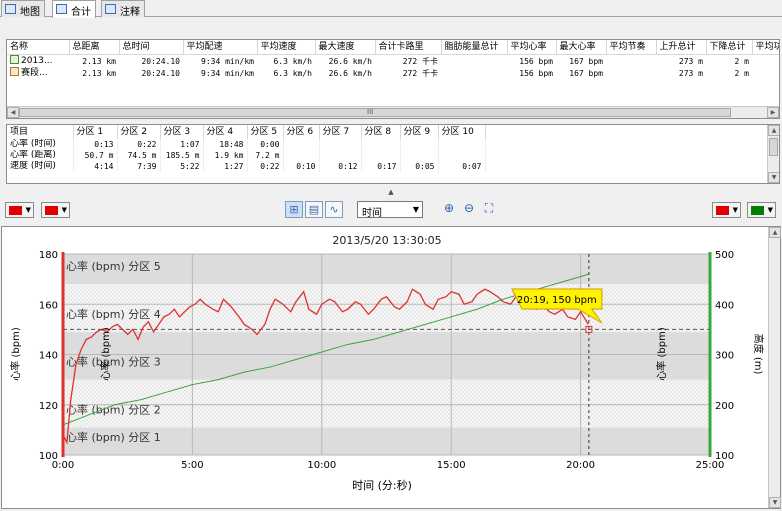  I want to click on tab-summary: 合计, so click(74, 9).